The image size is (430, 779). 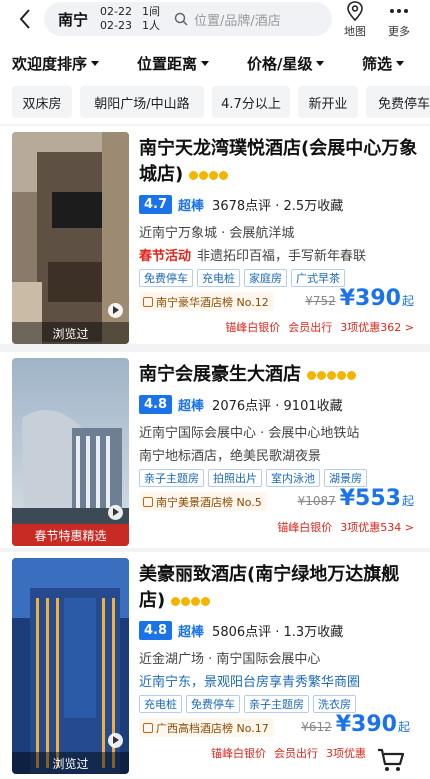 What do you see at coordinates (70, 763) in the screenshot?
I see `thumb-label: 浏览过` at bounding box center [70, 763].